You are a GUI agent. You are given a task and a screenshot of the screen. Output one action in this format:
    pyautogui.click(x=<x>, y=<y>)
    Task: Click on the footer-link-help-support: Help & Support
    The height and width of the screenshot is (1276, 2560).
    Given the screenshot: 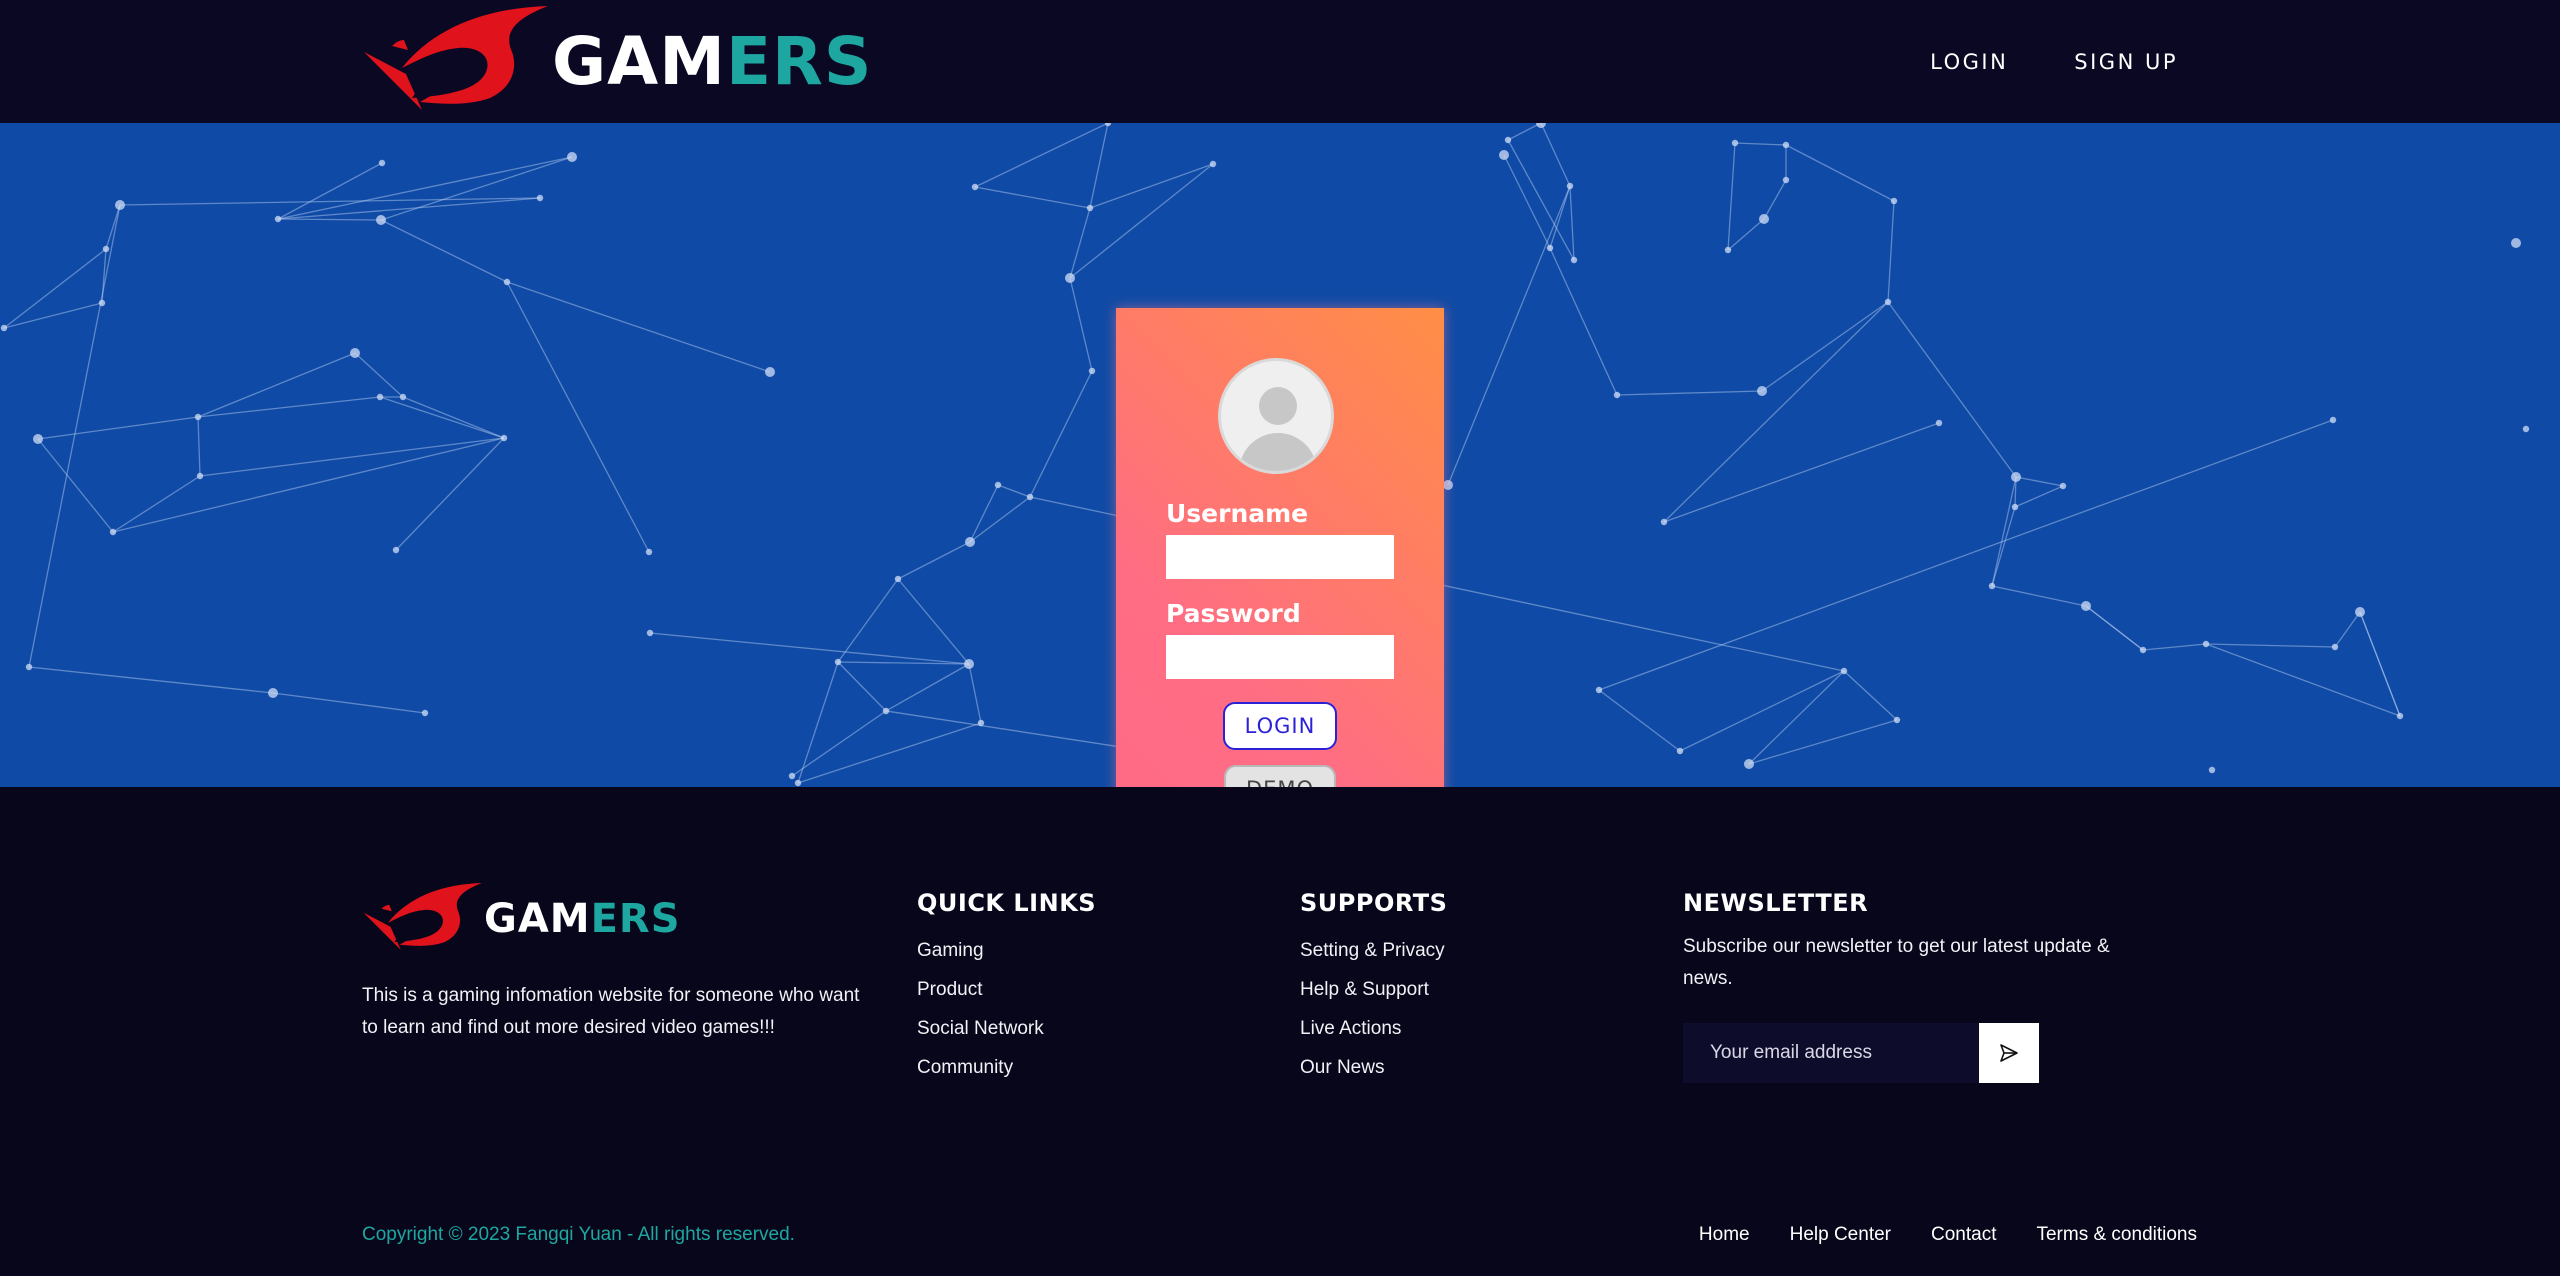 What is the action you would take?
    pyautogui.click(x=1373, y=989)
    